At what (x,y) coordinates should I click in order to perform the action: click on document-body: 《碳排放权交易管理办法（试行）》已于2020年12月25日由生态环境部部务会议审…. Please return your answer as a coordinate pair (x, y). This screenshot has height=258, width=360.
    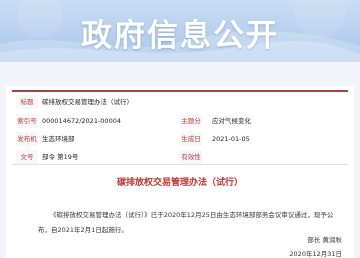
    Looking at the image, I should click on (186, 222).